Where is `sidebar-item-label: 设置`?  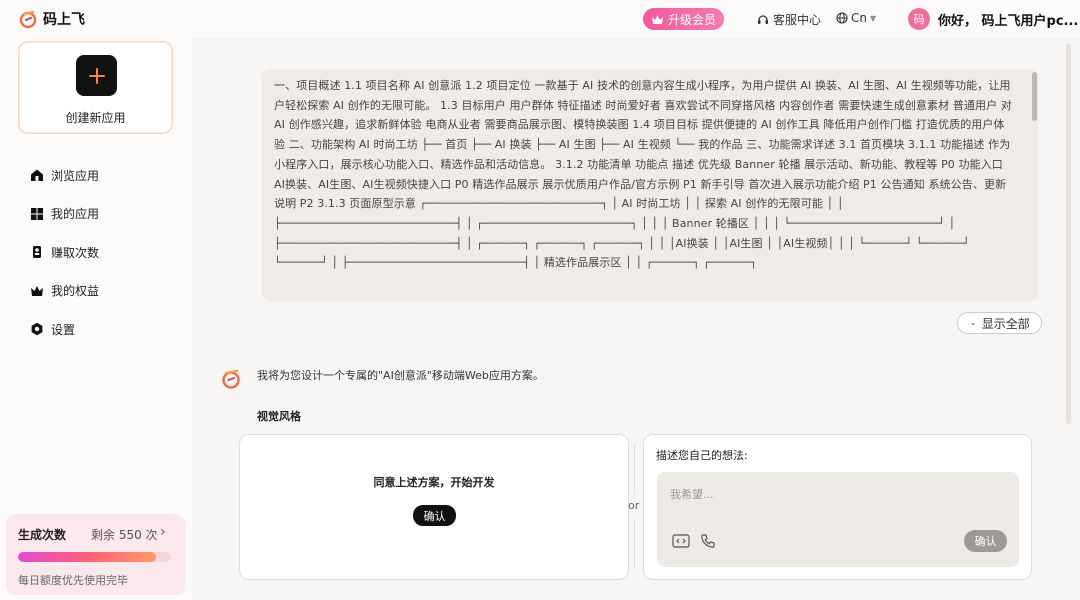 sidebar-item-label: 设置 is located at coordinates (63, 329).